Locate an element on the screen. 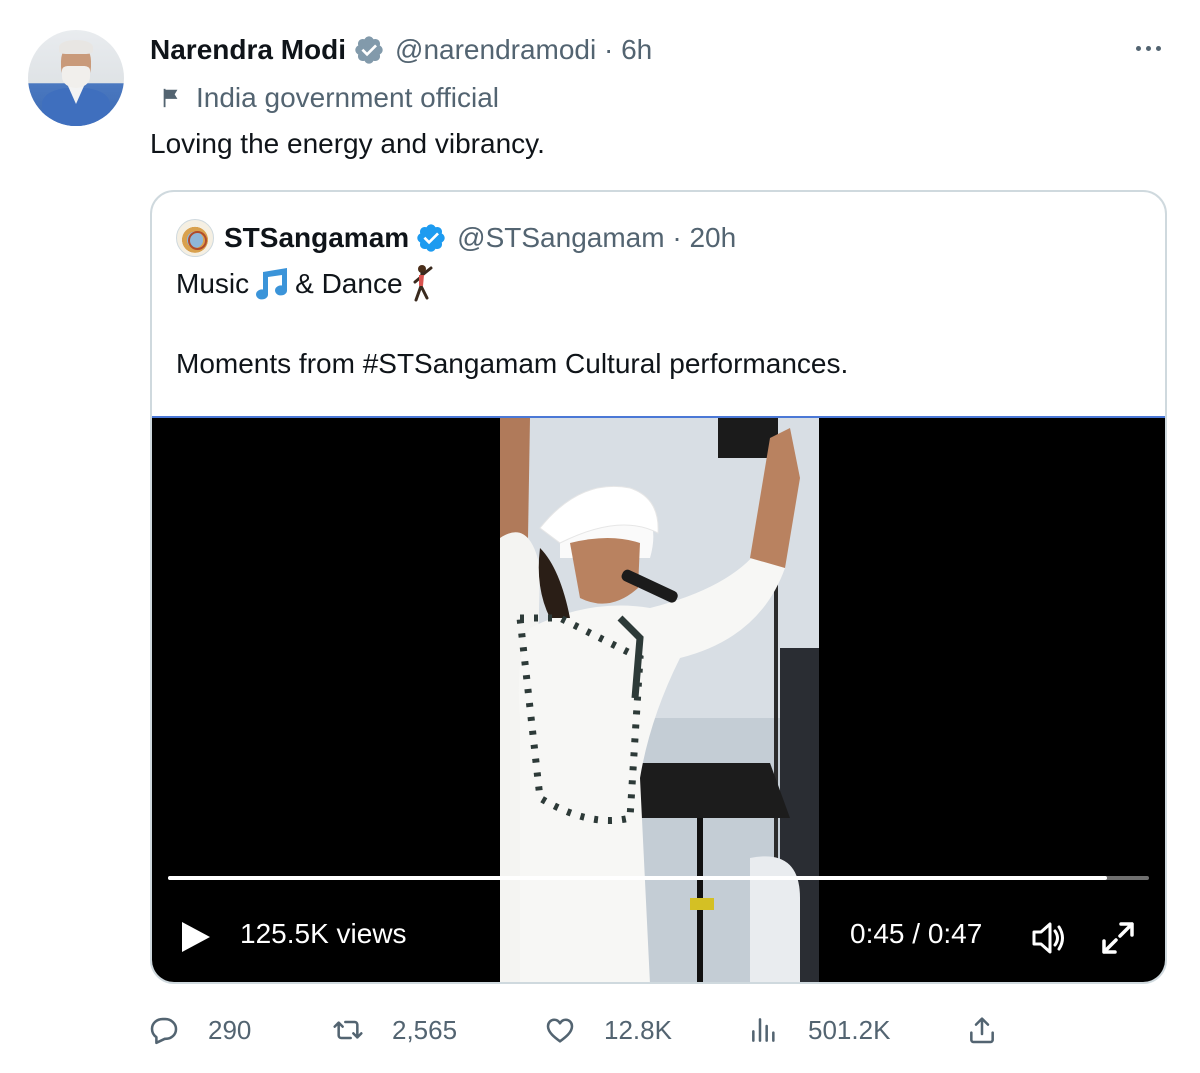 The width and height of the screenshot is (1200, 1073). reply-icon is located at coordinates (164, 1031).